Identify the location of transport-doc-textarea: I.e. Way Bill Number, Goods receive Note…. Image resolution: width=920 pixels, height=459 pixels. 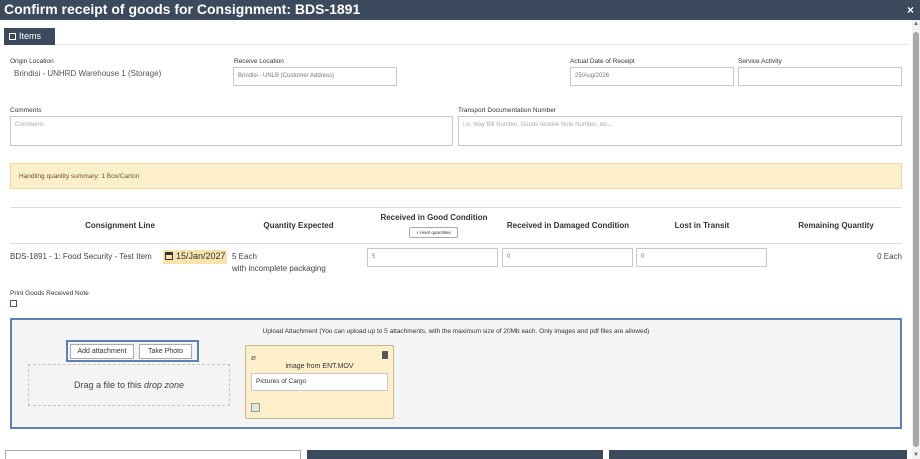
(680, 131).